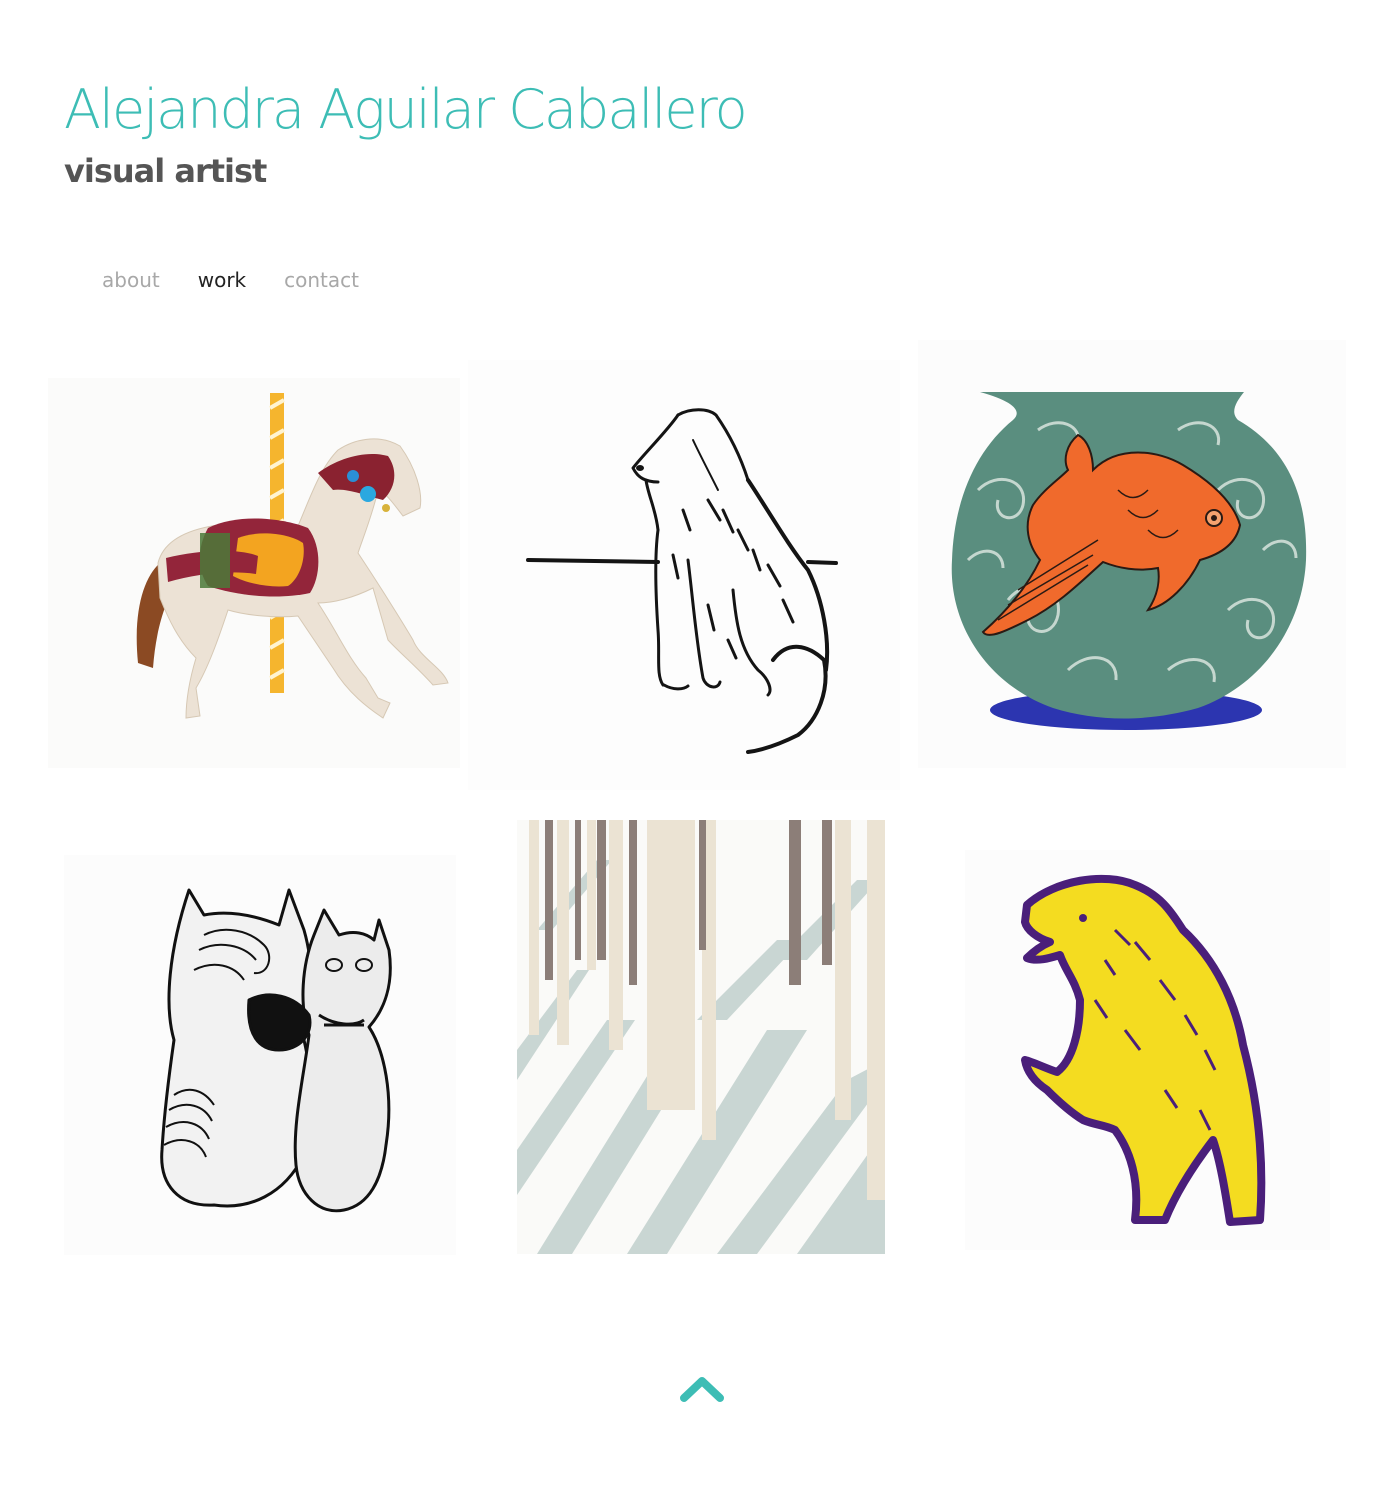 Image resolution: width=1400 pixels, height=1500 pixels. I want to click on embracing-figures-artwork, so click(276, 1050).